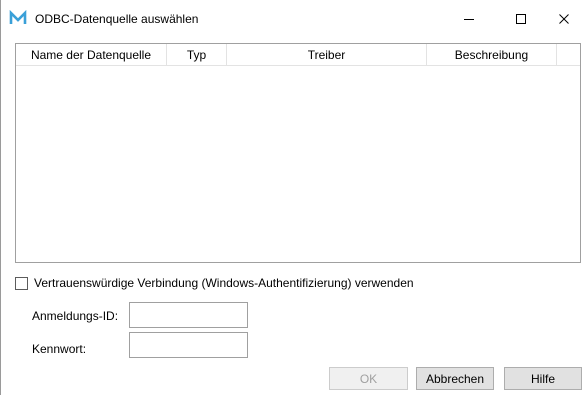 Image resolution: width=584 pixels, height=395 pixels. Describe the element at coordinates (117, 19) in the screenshot. I see `window-title: ODBC-Datenquelle auswählen` at that location.